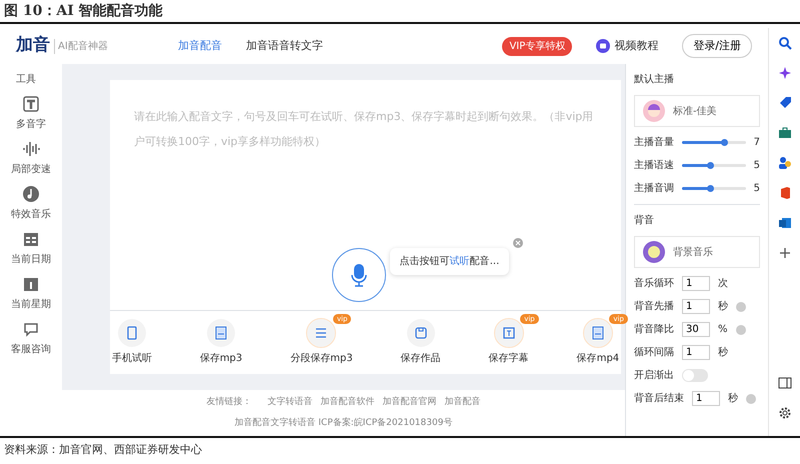 The image size is (800, 464). What do you see at coordinates (31, 169) in the screenshot?
I see `sidebar-item: 局部变速` at bounding box center [31, 169].